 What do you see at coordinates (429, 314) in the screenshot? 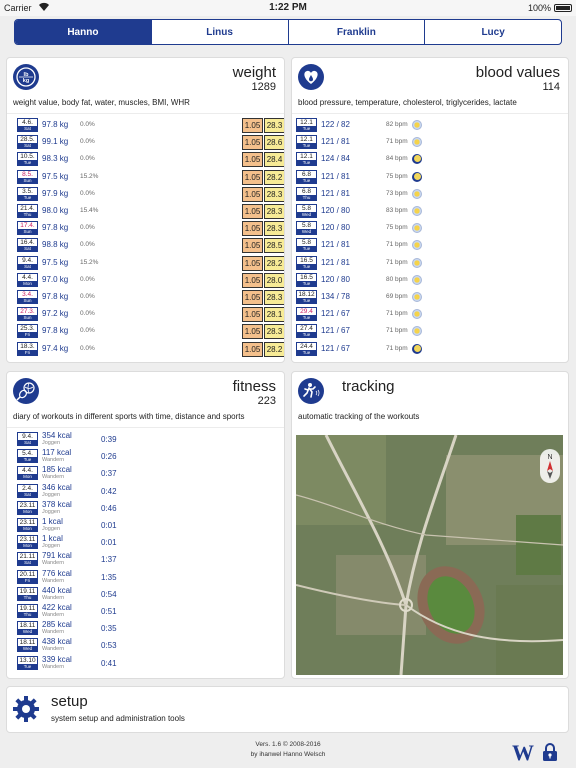
I see `blood-row: 29.4 Tue 121 / 67 71 bpm` at bounding box center [429, 314].